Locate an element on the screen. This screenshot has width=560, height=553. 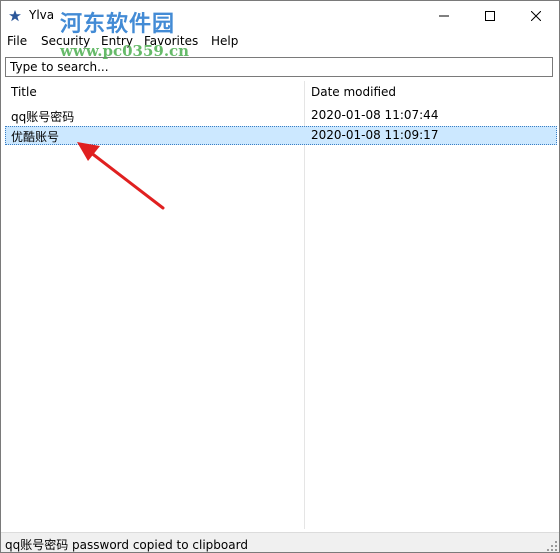
resize-grip-icon is located at coordinates (552, 546).